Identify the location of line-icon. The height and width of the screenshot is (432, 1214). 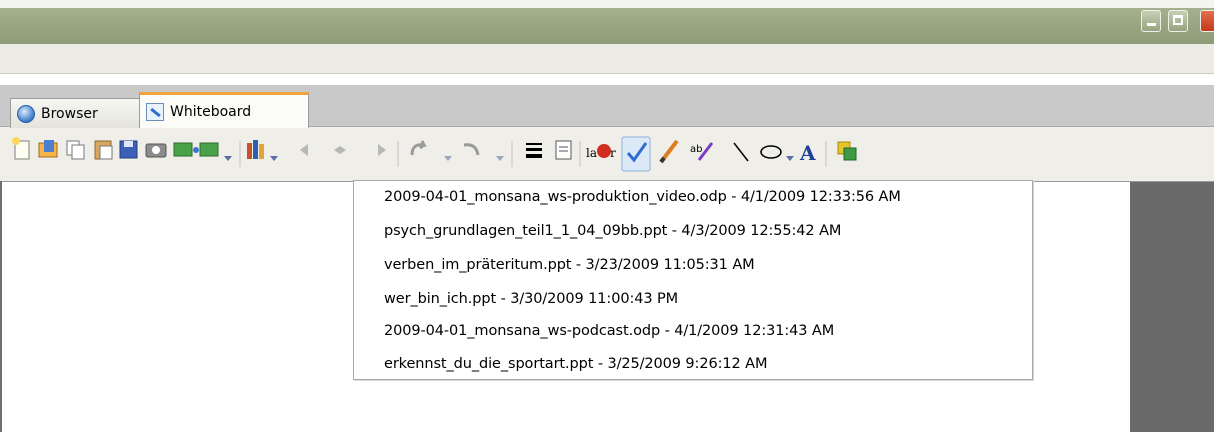
(741, 152).